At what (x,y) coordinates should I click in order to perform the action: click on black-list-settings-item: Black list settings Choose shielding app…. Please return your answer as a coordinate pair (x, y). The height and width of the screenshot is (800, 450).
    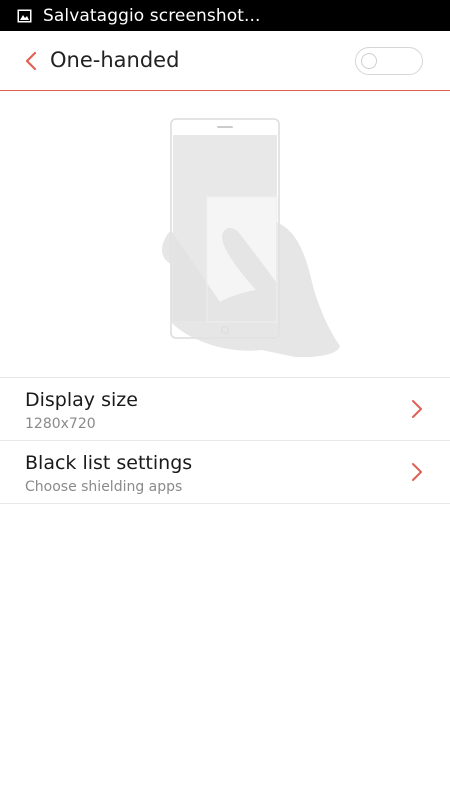
    Looking at the image, I should click on (225, 472).